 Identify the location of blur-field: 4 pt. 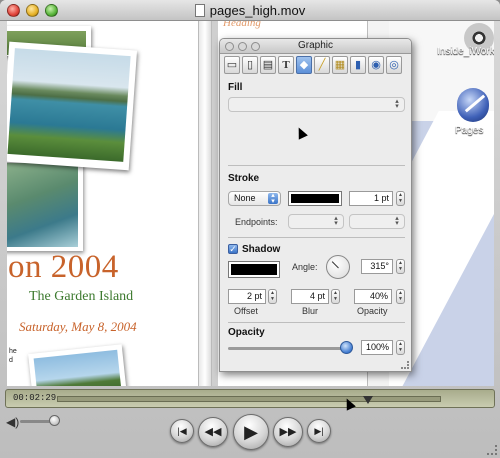
(310, 296).